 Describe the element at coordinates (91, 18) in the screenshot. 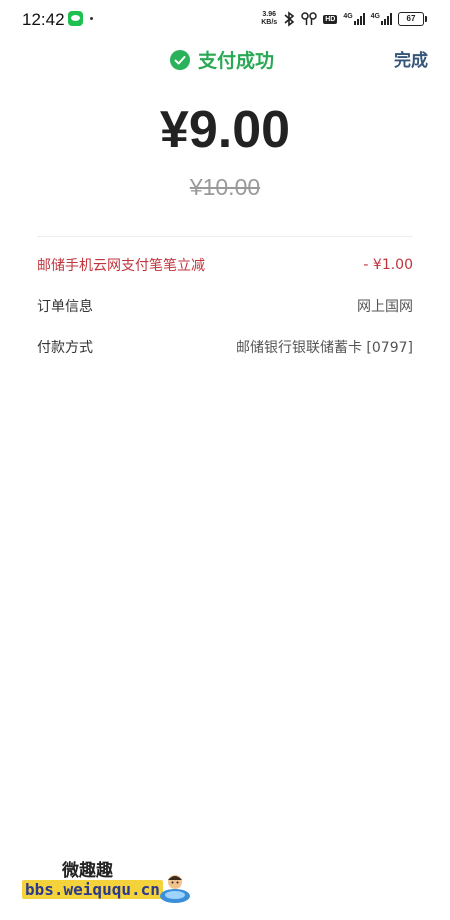

I see `notification-dot-icon` at that location.